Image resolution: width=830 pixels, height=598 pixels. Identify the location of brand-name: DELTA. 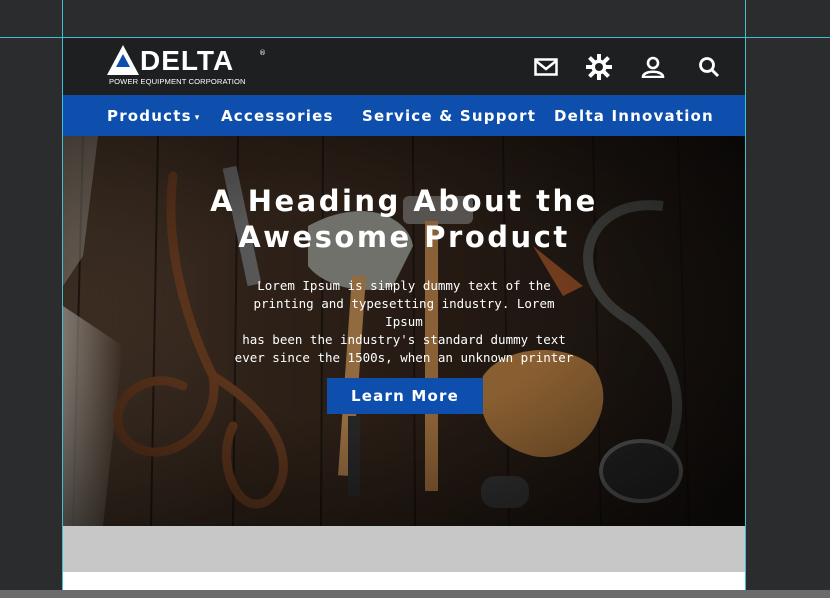
(187, 60).